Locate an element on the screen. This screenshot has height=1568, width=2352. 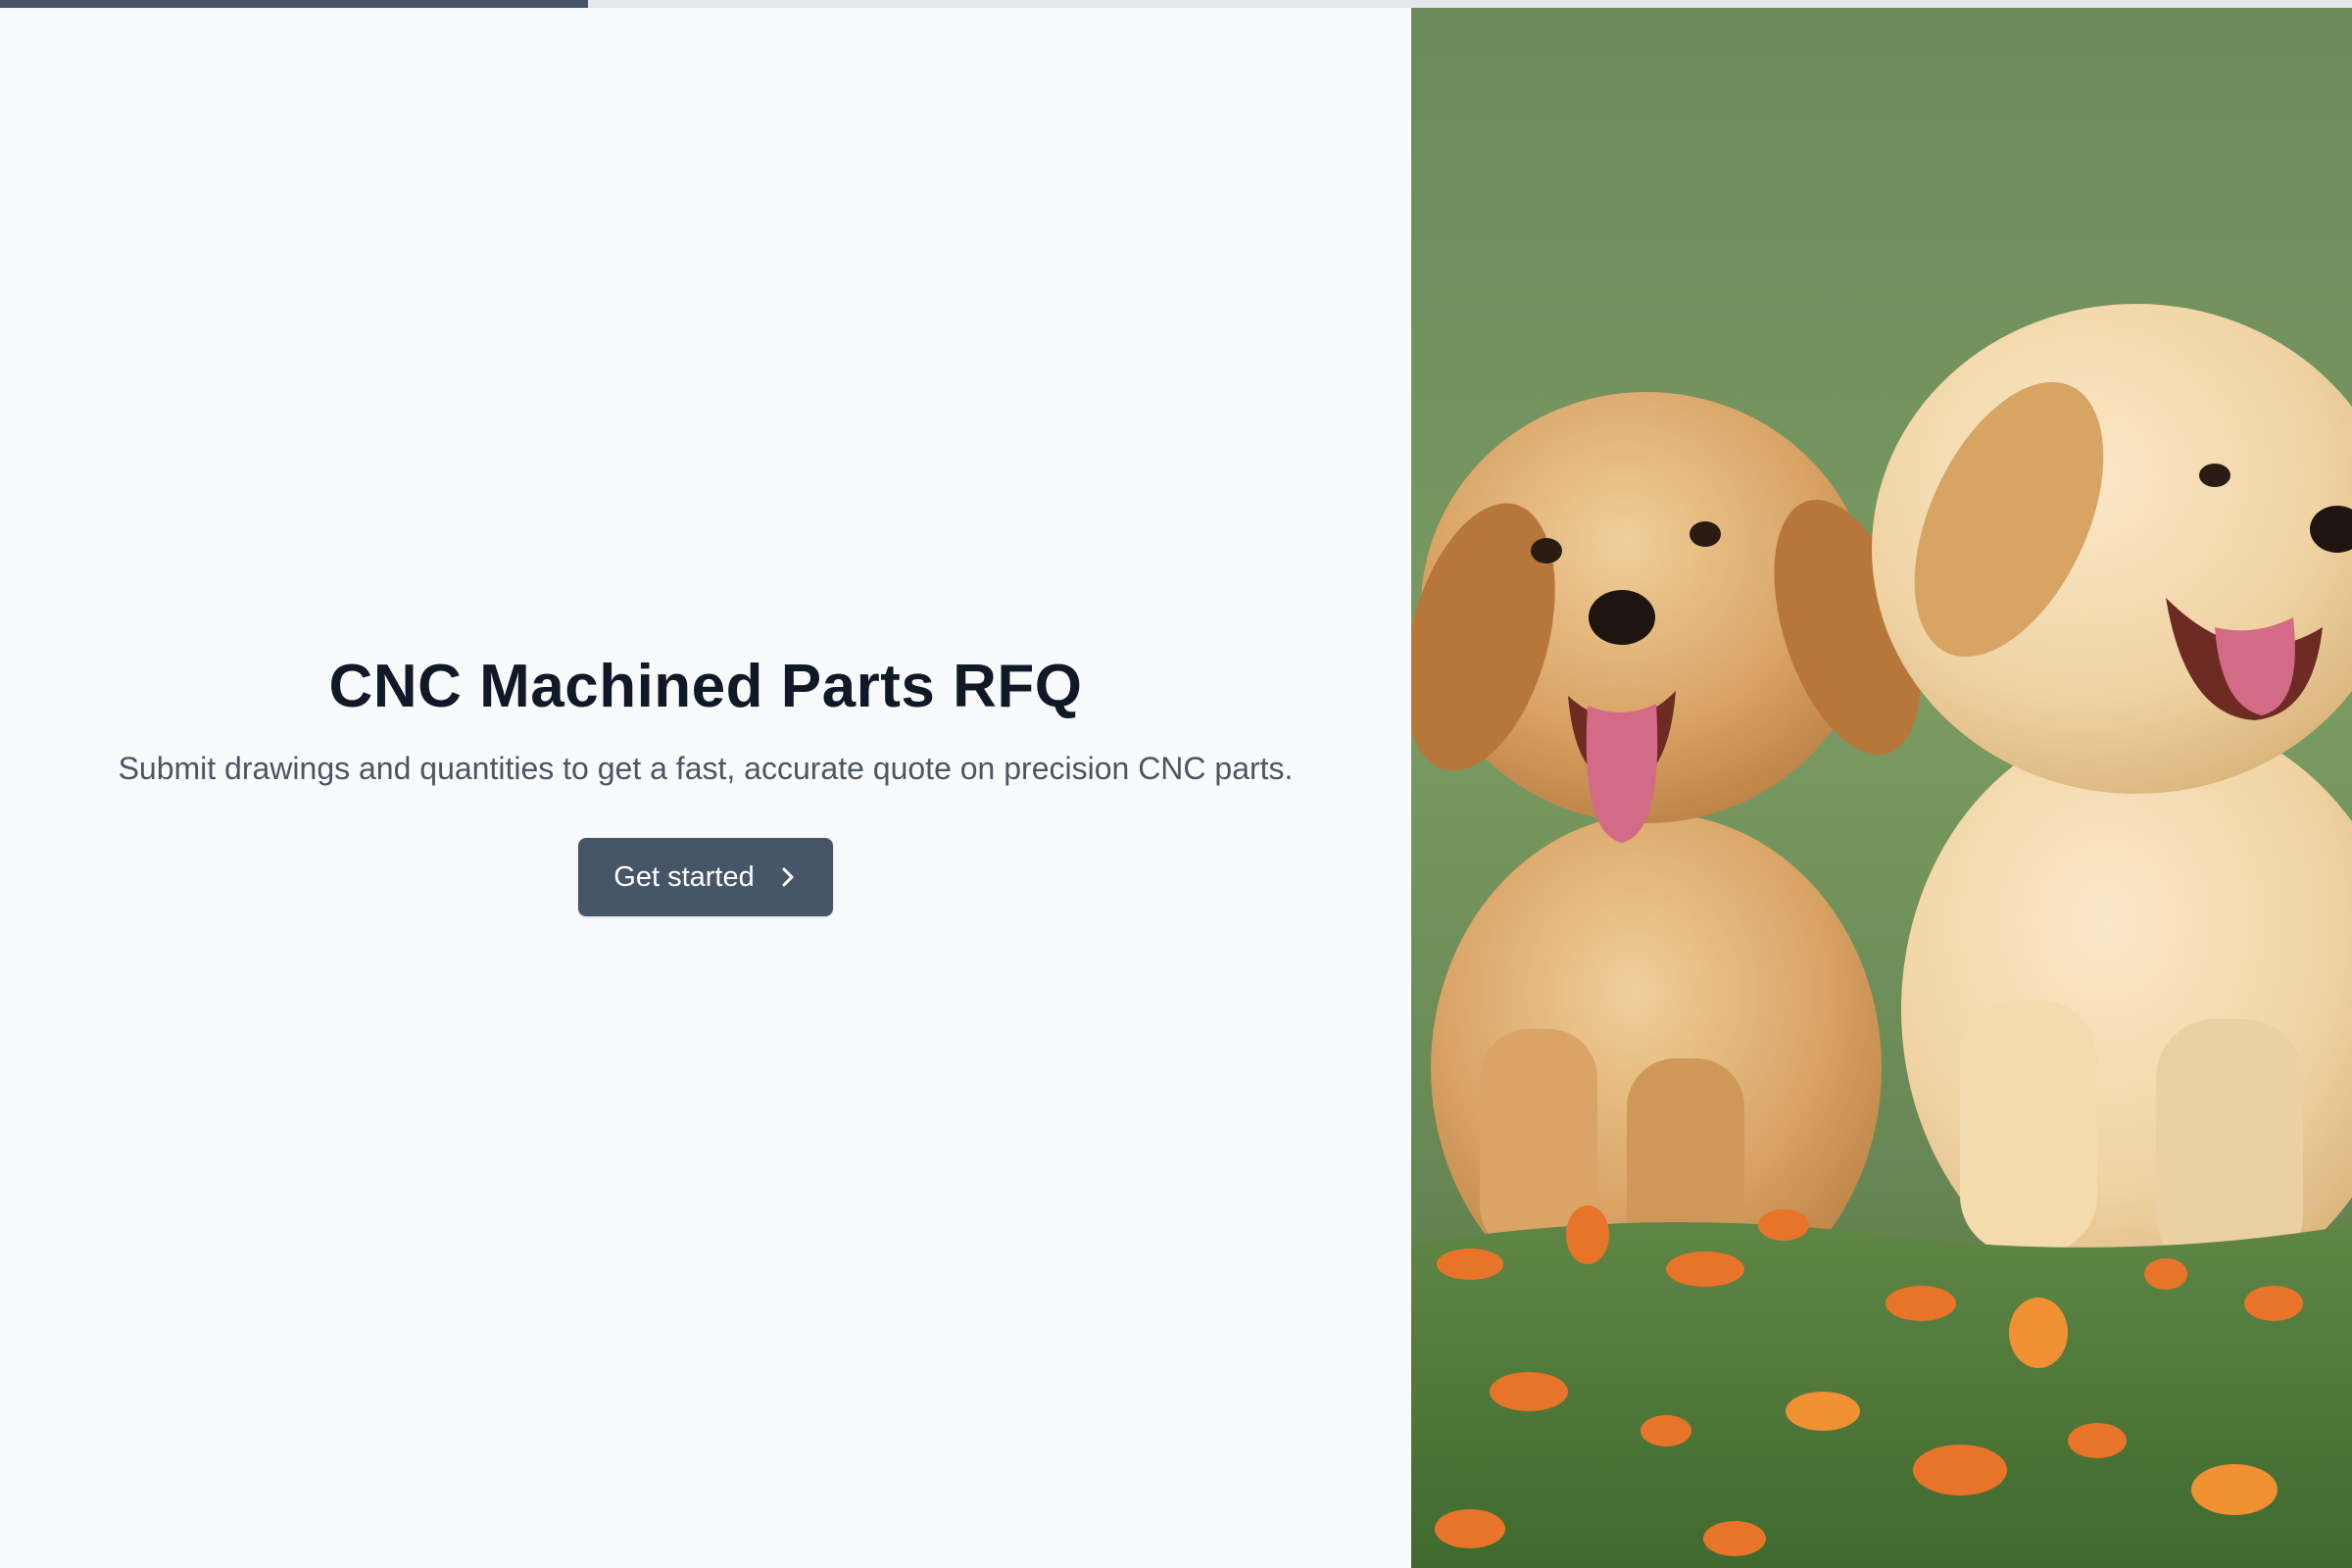
get-started-button: Get started is located at coordinates (705, 877).